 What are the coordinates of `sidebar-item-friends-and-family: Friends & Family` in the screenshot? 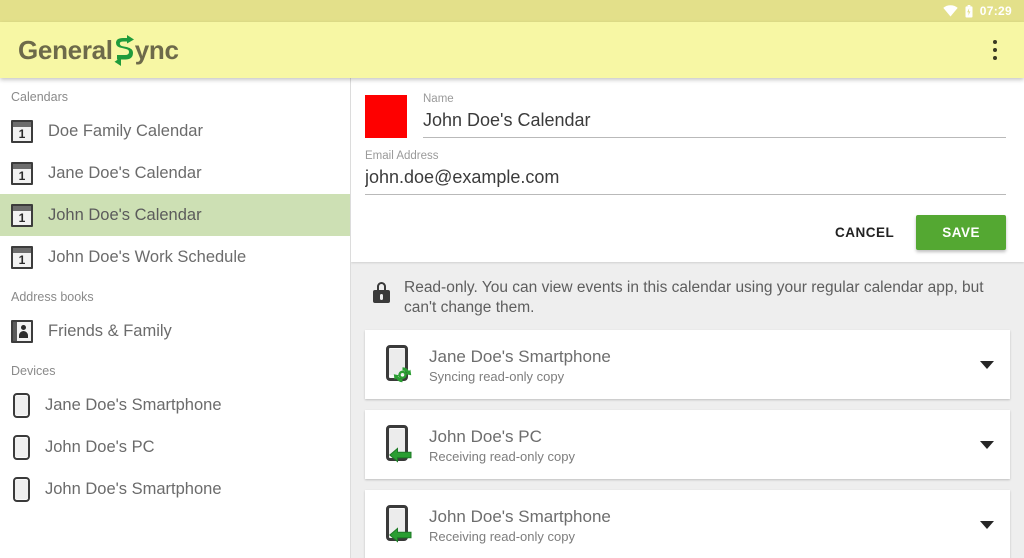 It's located at (175, 331).